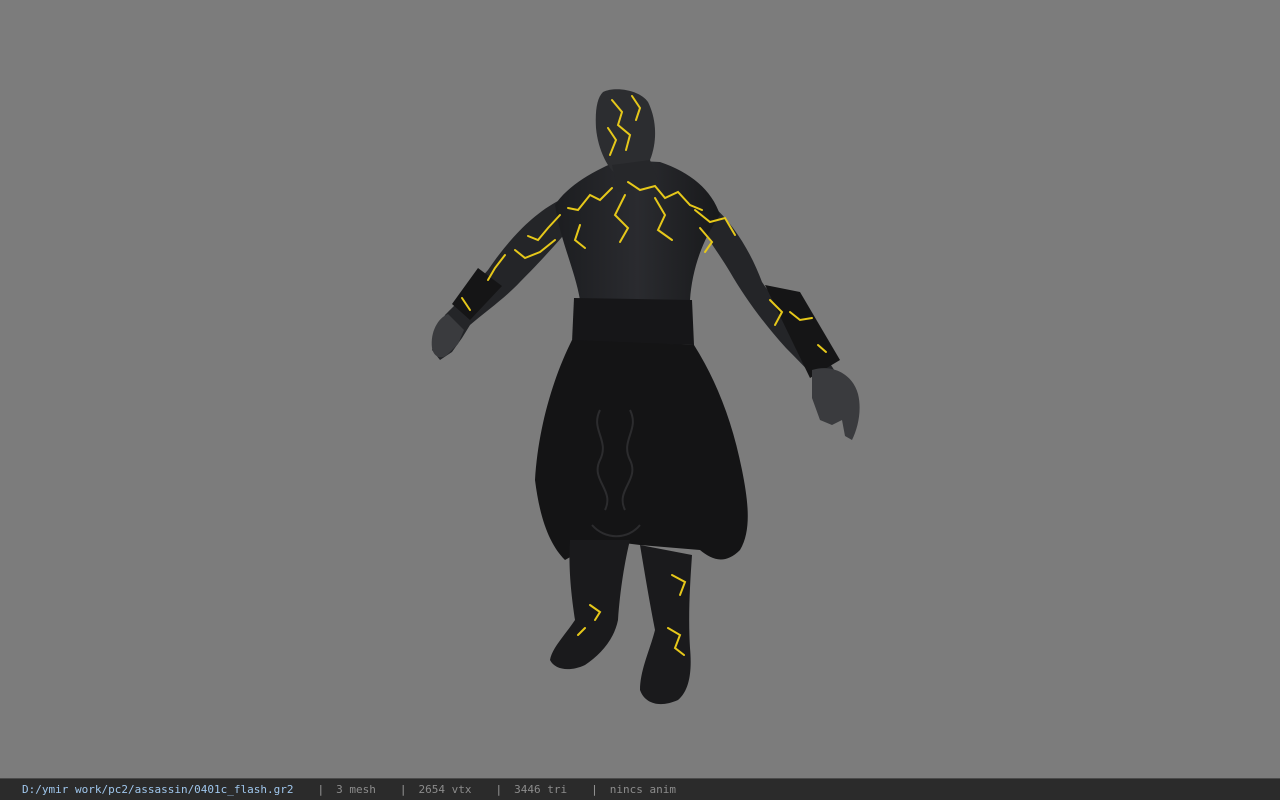 The image size is (1280, 800). Describe the element at coordinates (641, 450) in the screenshot. I see `model-robe` at that location.